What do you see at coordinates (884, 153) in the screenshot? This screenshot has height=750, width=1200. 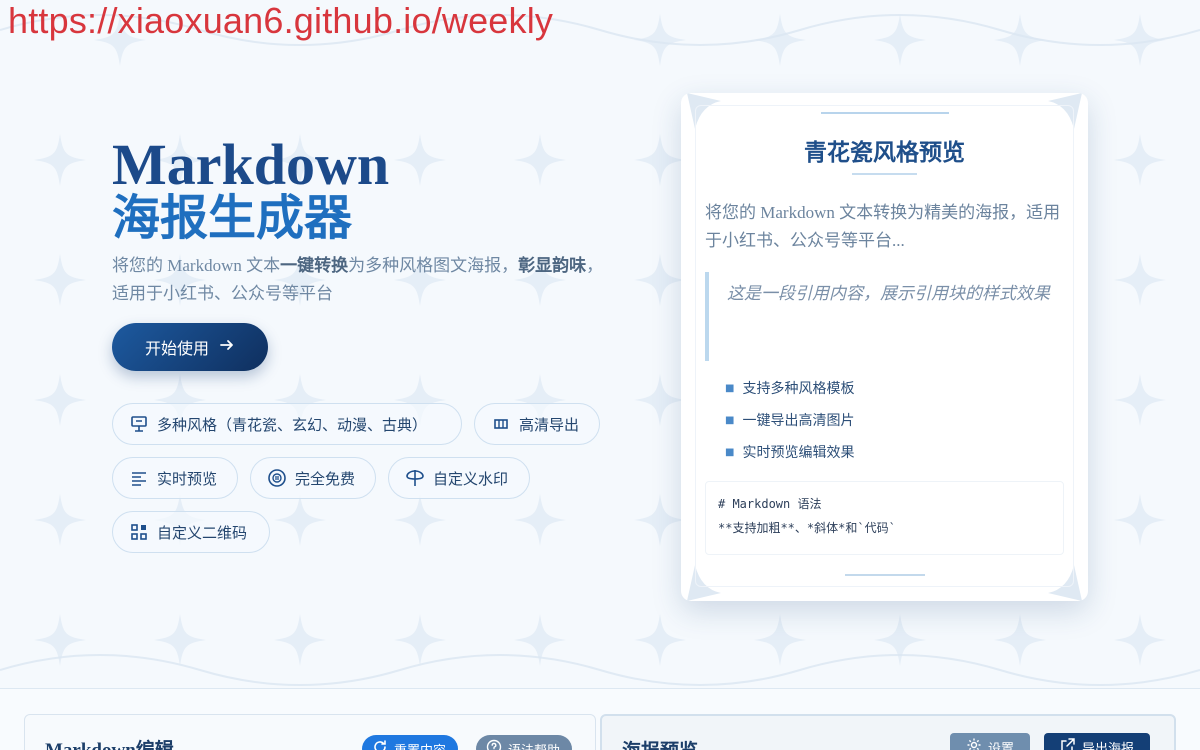 I see `card-title: 青花瓷风格预览` at bounding box center [884, 153].